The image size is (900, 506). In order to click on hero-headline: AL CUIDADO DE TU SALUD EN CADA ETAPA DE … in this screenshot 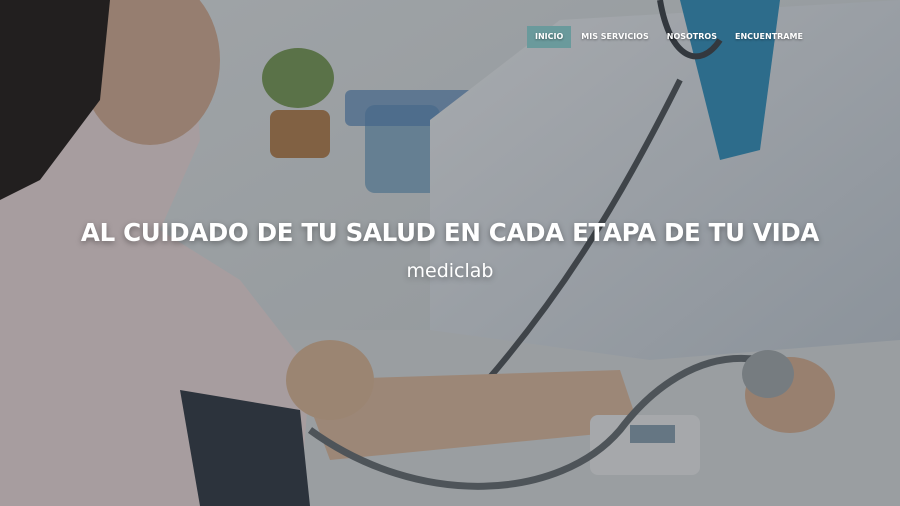, I will do `click(450, 232)`.